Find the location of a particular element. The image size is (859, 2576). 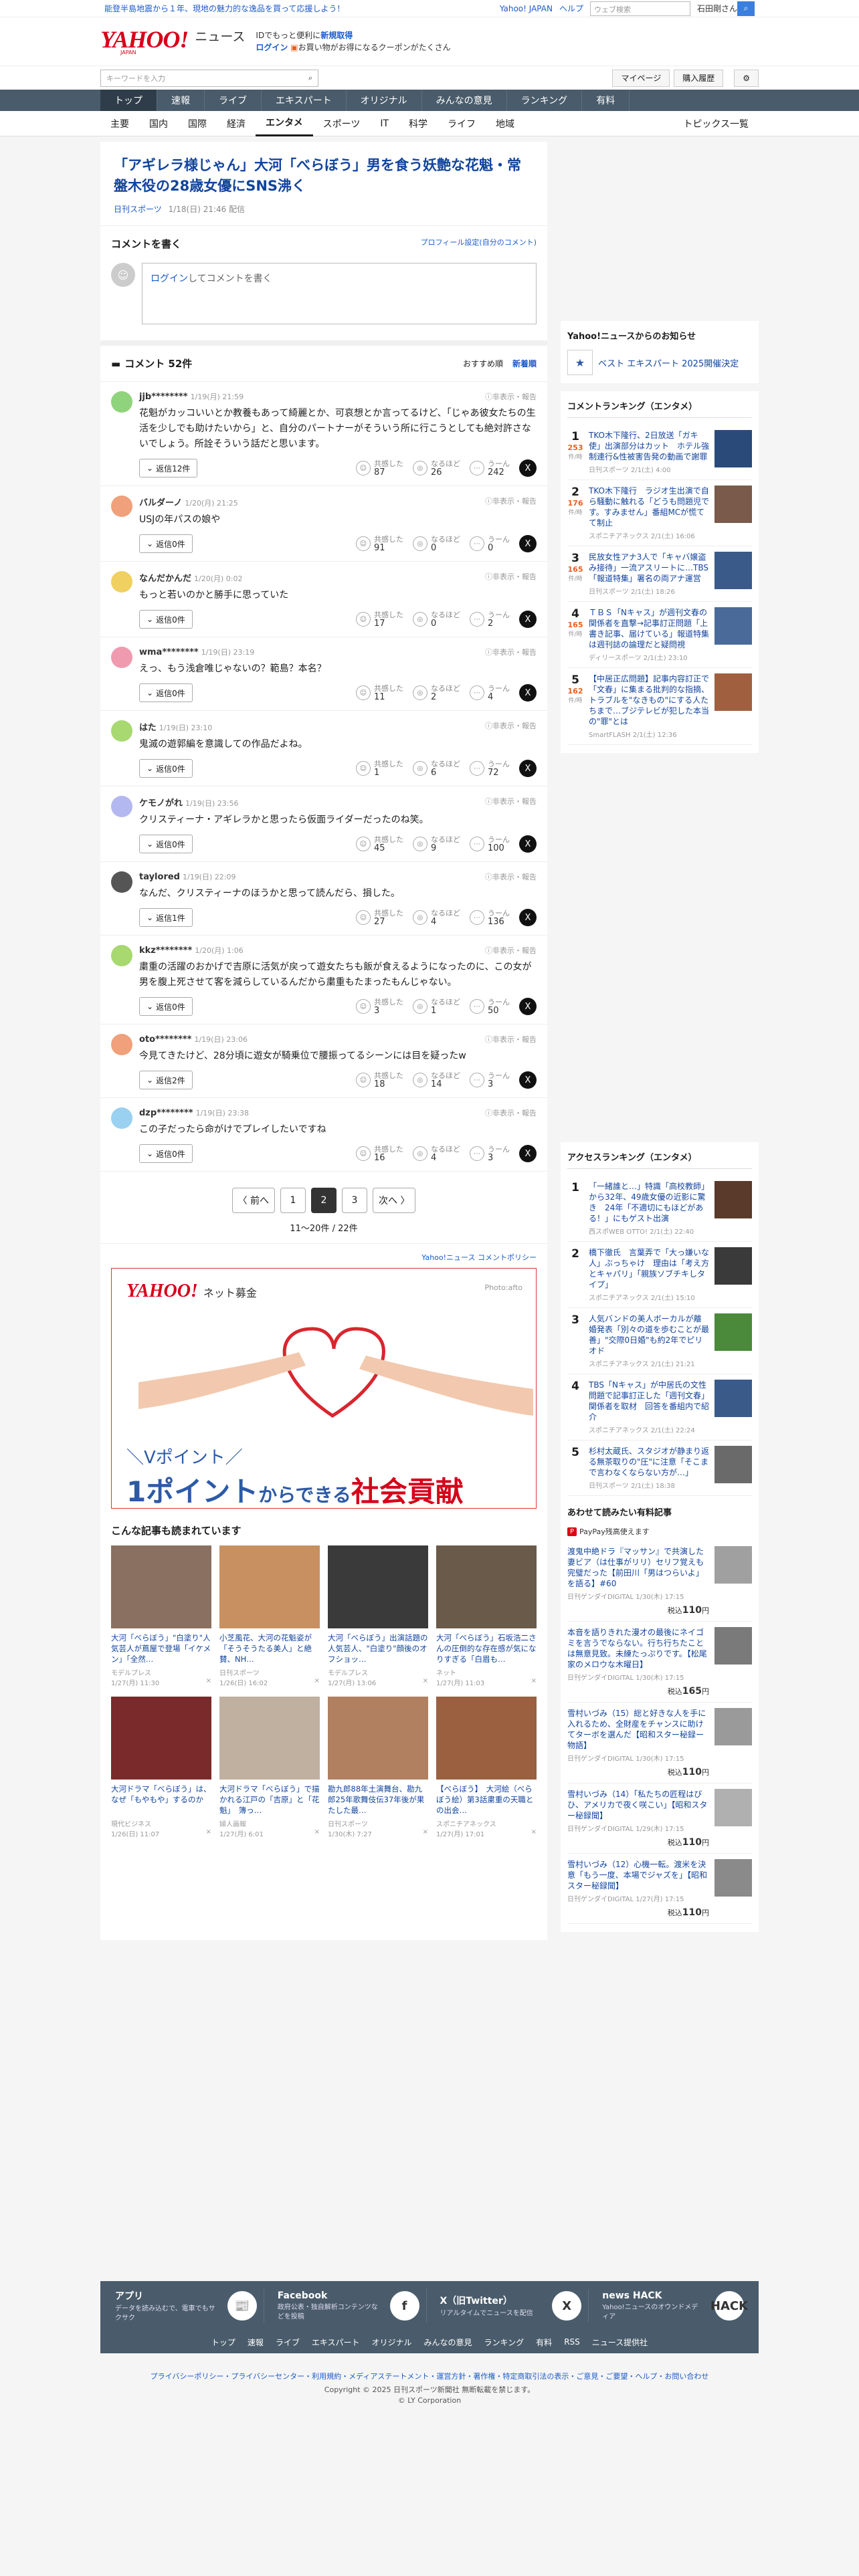

comment-user: dzp******** is located at coordinates (166, 1113).